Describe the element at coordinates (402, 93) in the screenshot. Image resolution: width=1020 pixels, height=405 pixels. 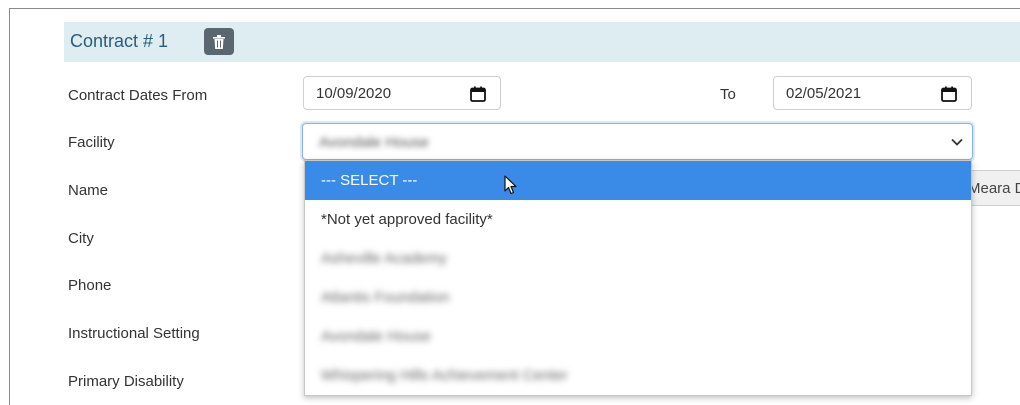
I see `from-date-input: 10/09/2020` at that location.